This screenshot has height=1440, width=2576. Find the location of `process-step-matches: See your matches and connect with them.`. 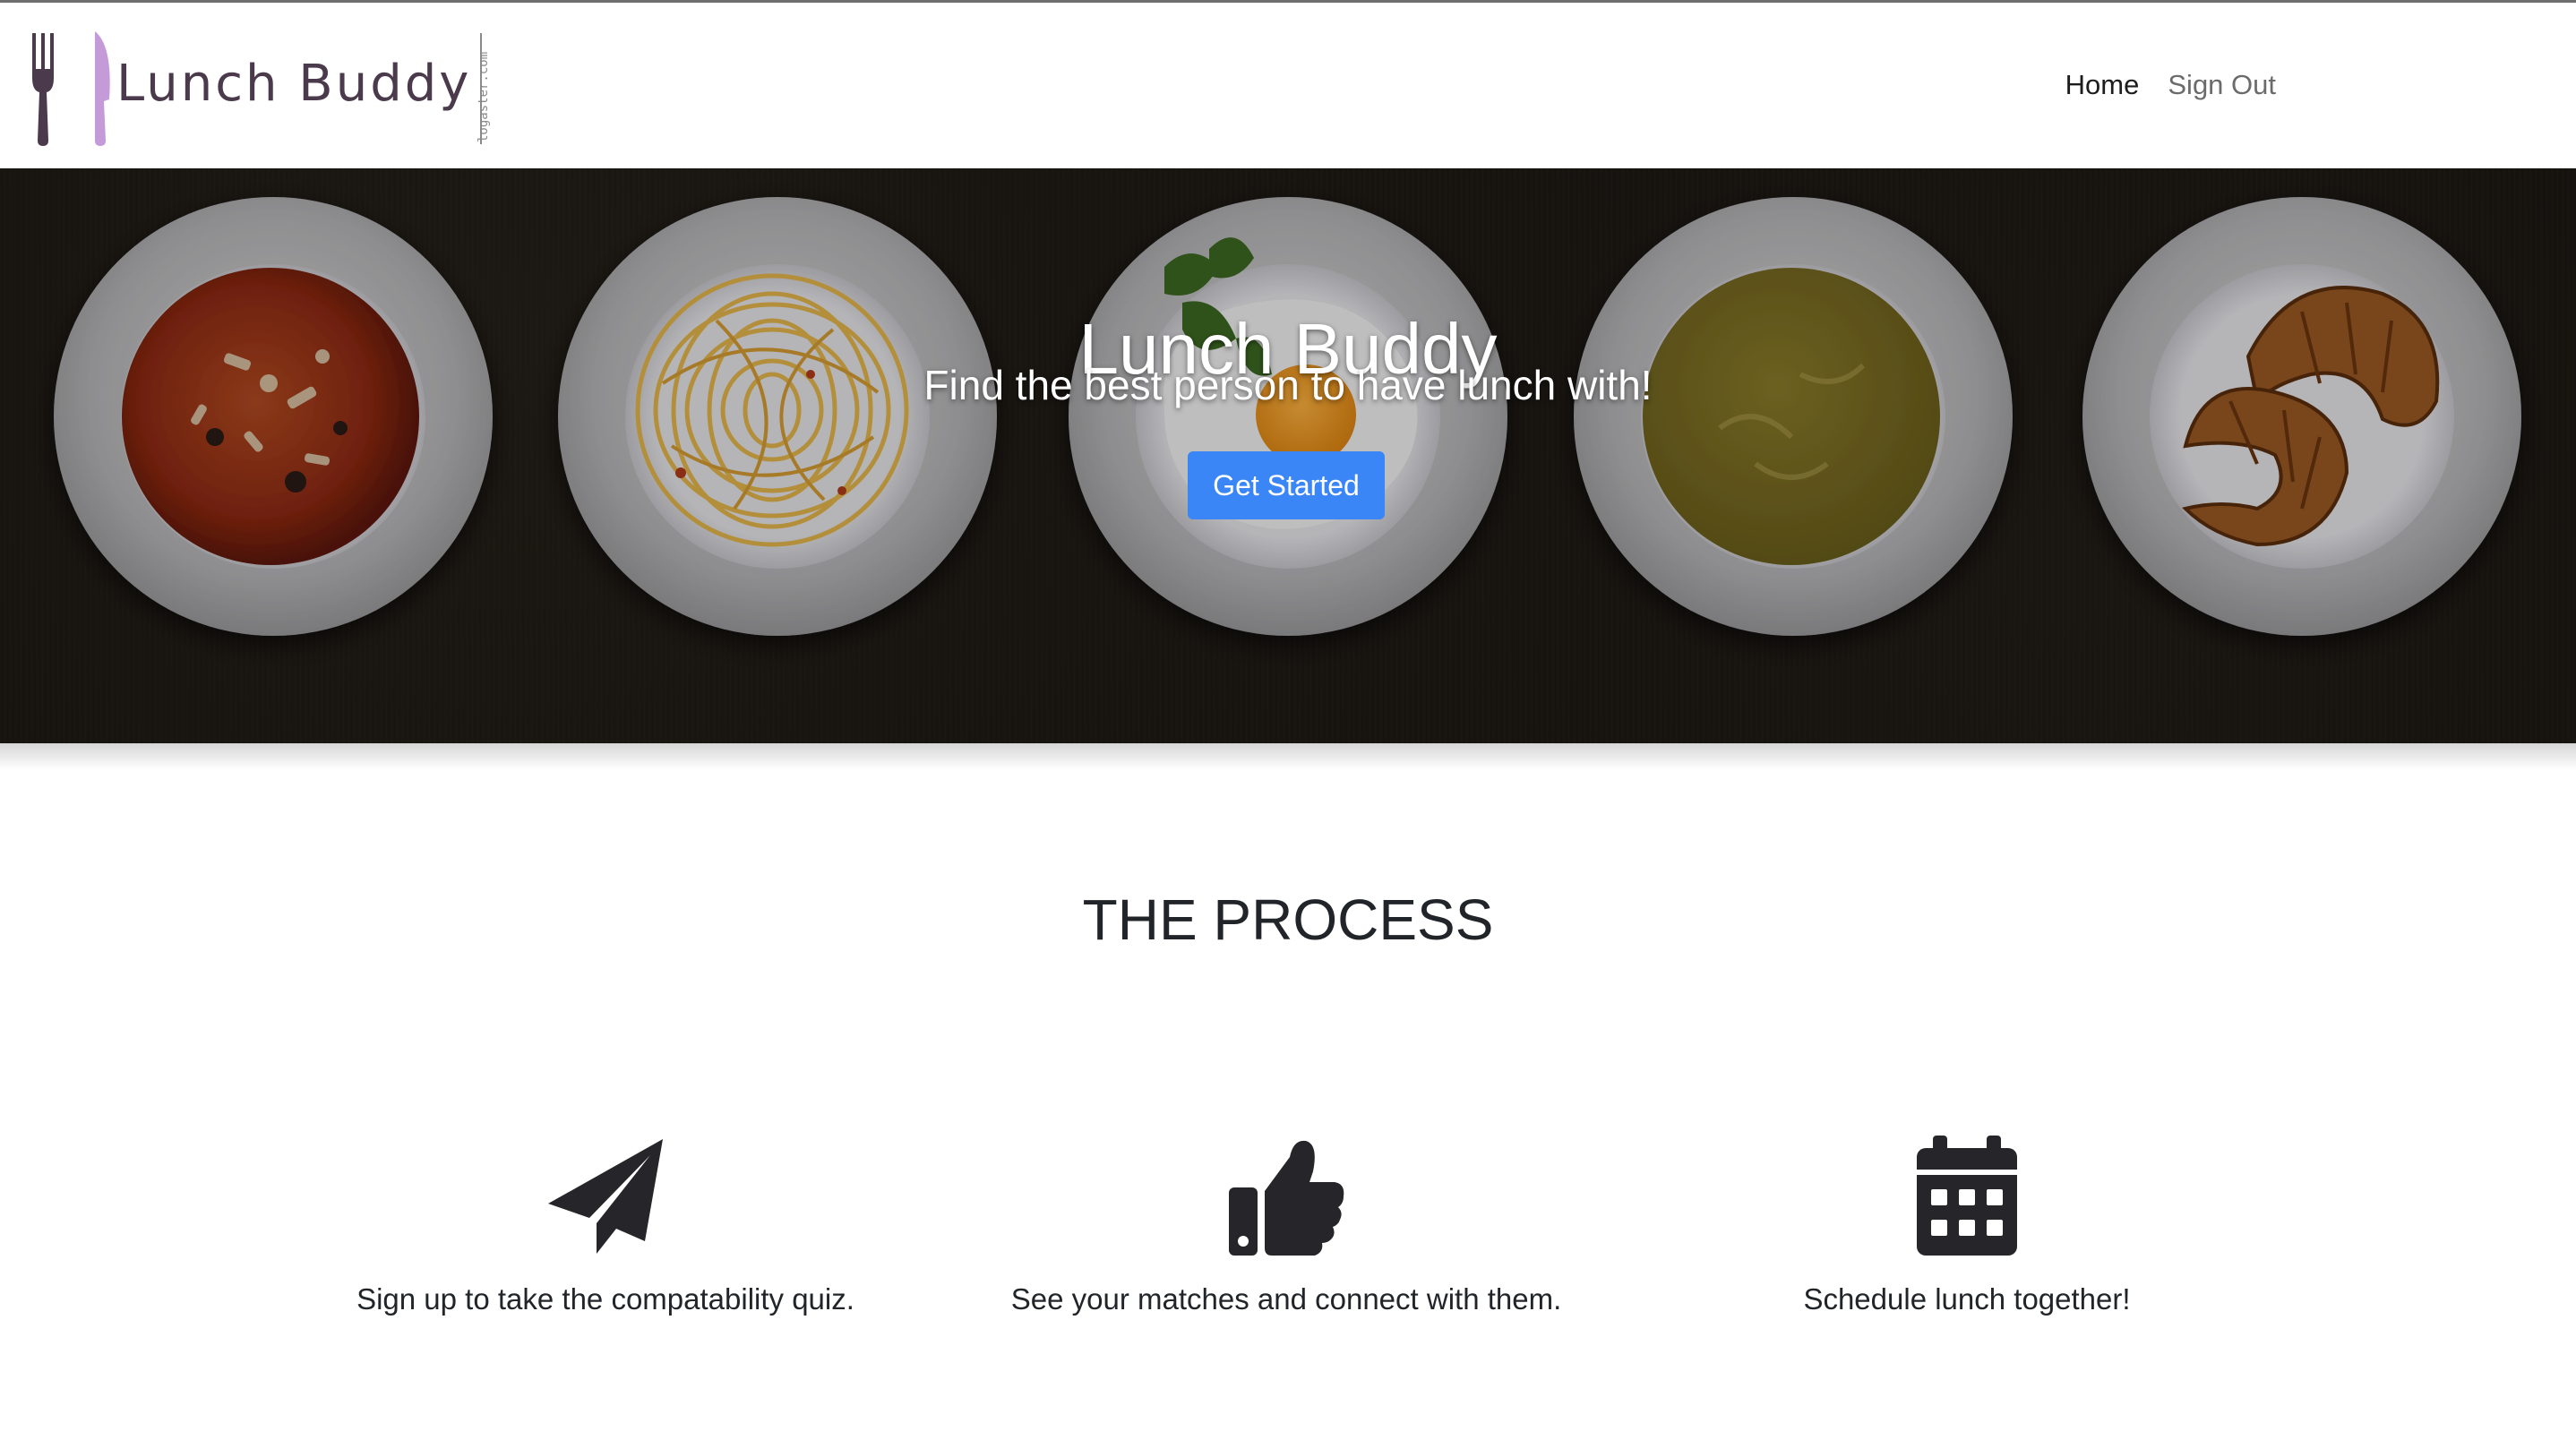

process-step-matches: See your matches and connect with them. is located at coordinates (1286, 1226).